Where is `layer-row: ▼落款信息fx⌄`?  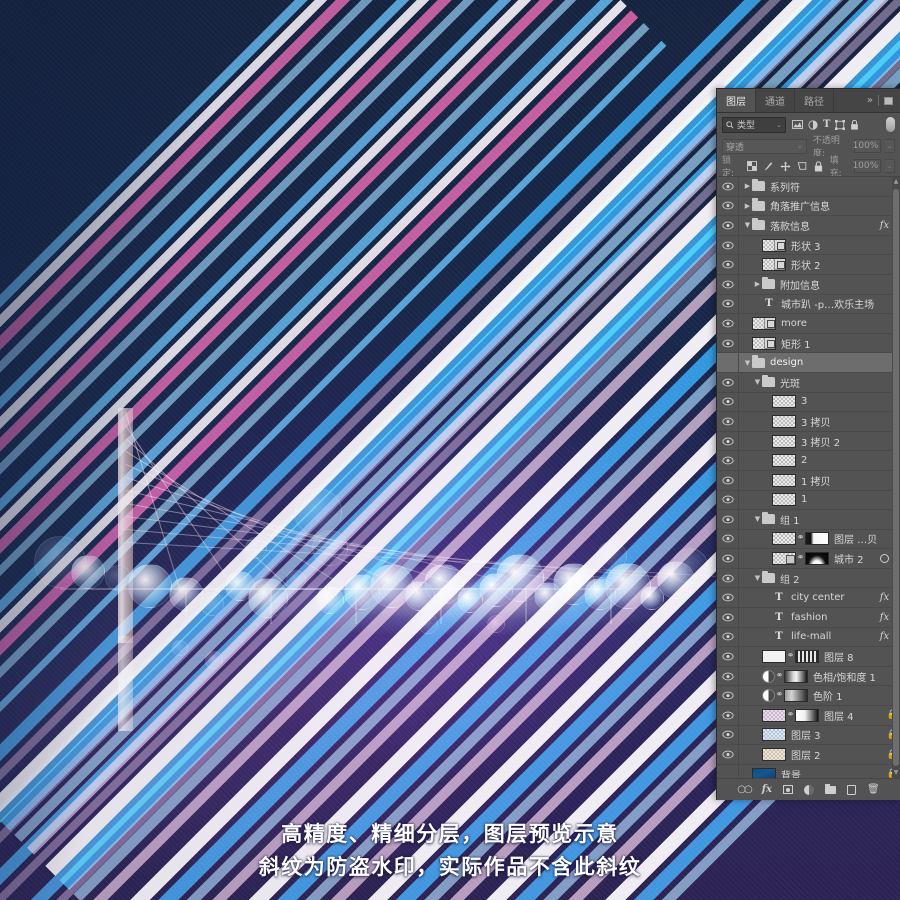 layer-row: ▼落款信息fx⌄ is located at coordinates (808, 226).